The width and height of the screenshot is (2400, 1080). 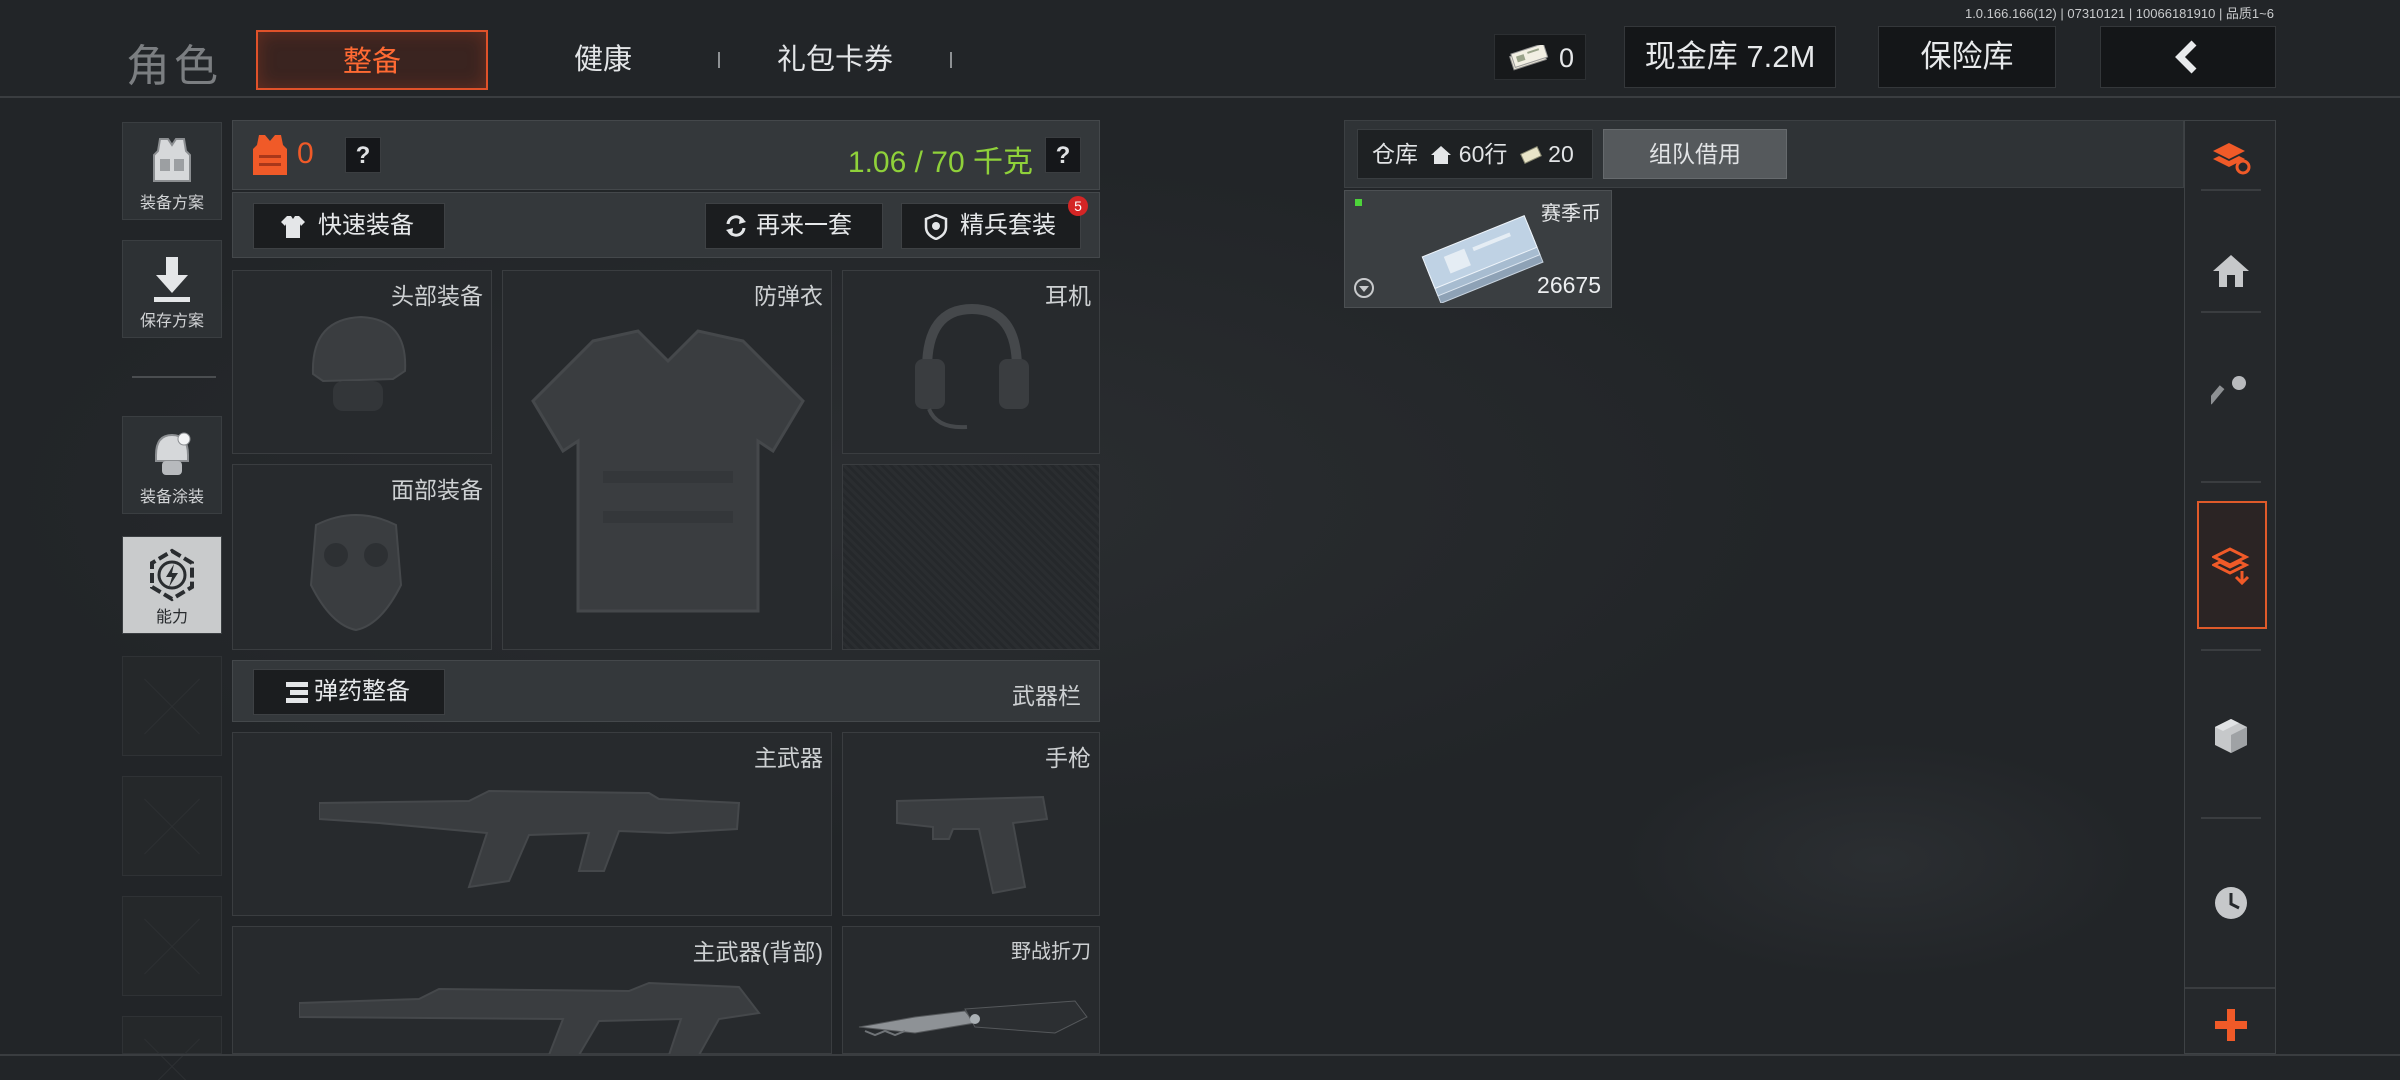 What do you see at coordinates (2231, 393) in the screenshot?
I see `key-icon` at bounding box center [2231, 393].